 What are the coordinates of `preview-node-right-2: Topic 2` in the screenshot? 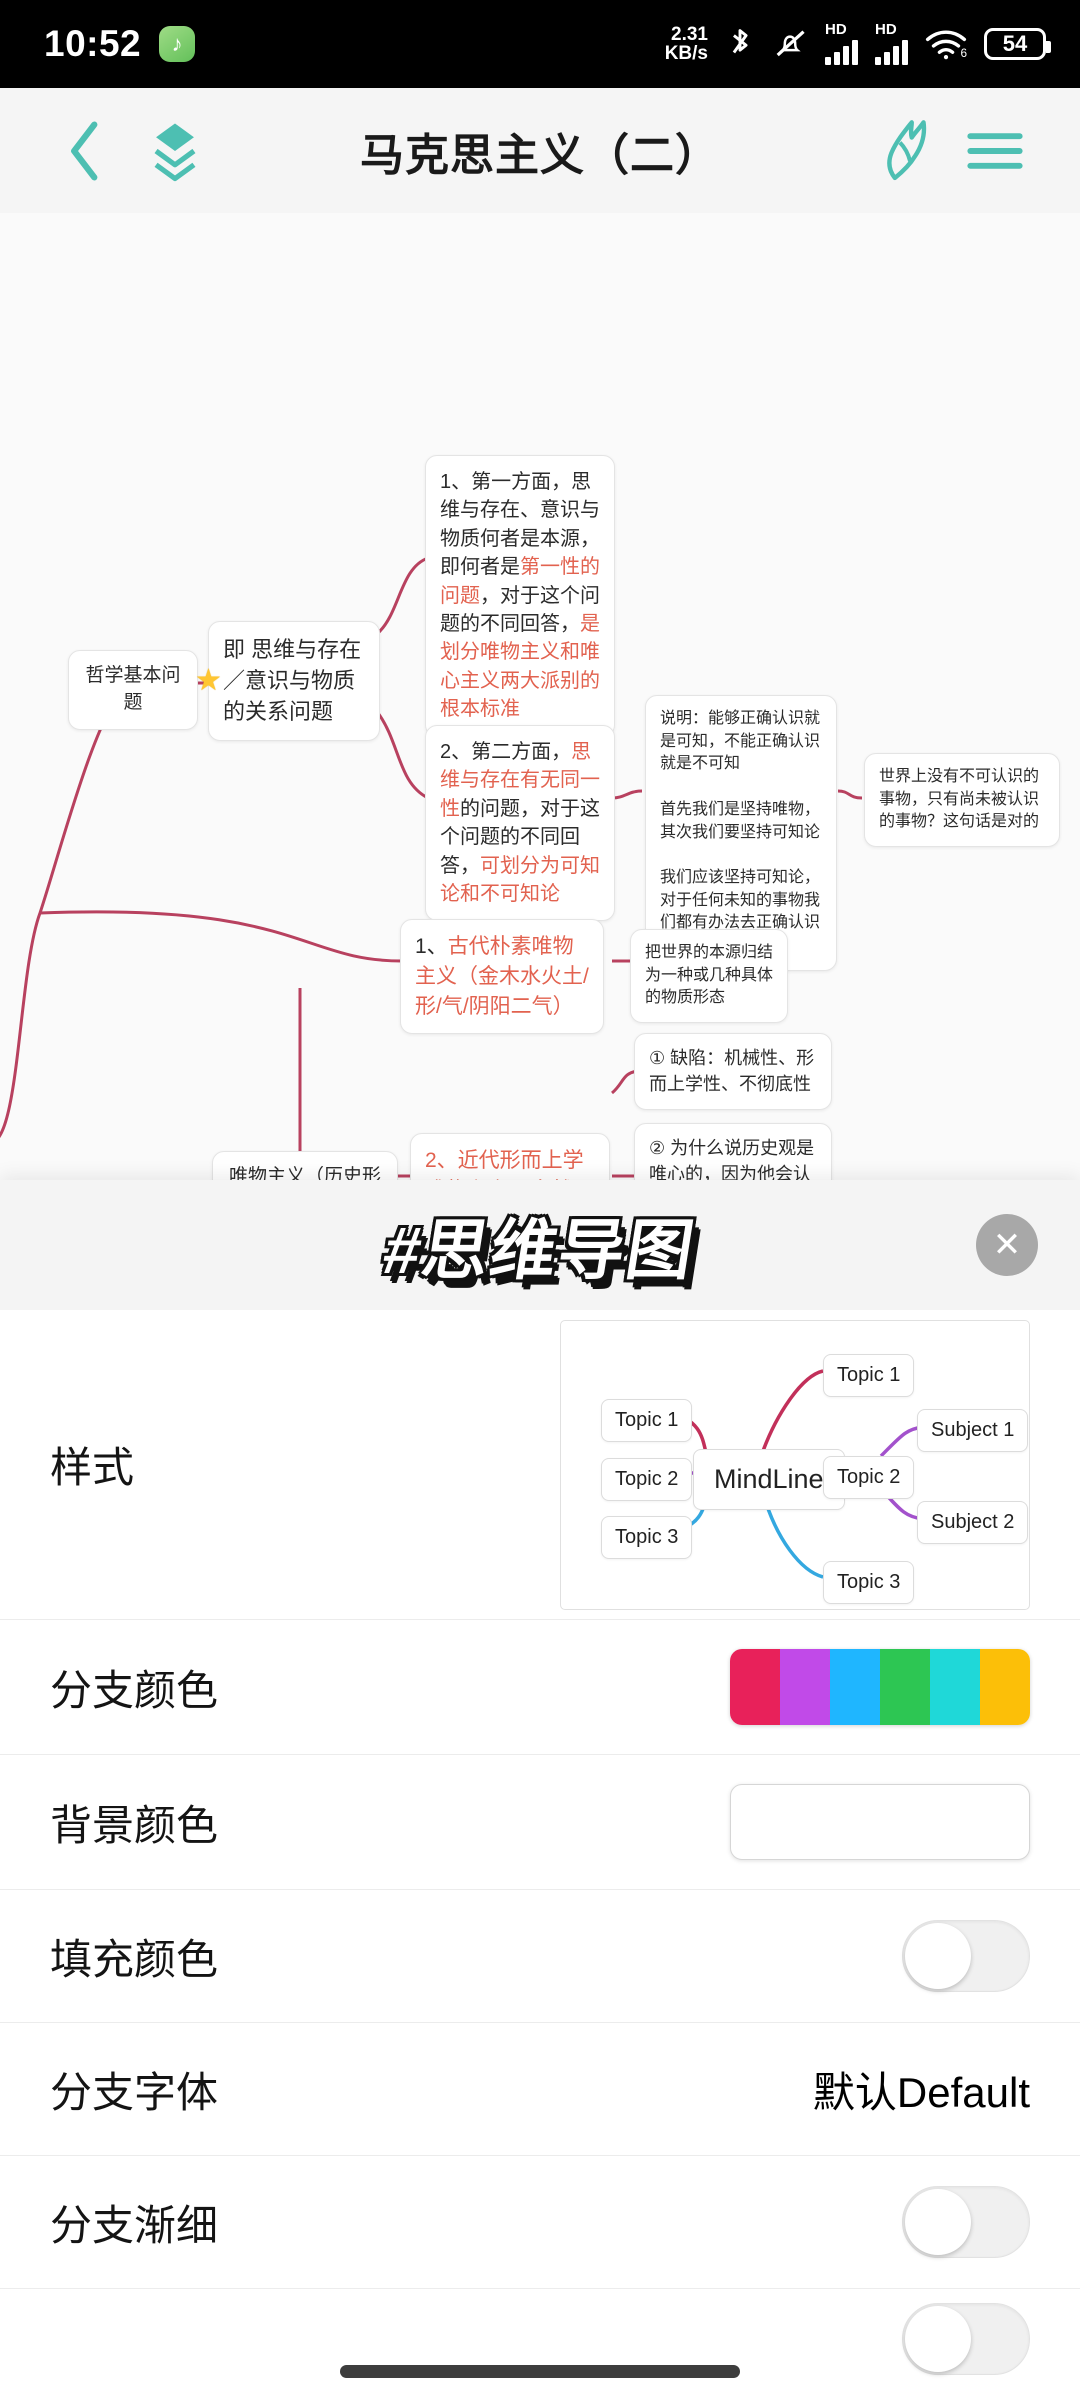 It's located at (869, 1477).